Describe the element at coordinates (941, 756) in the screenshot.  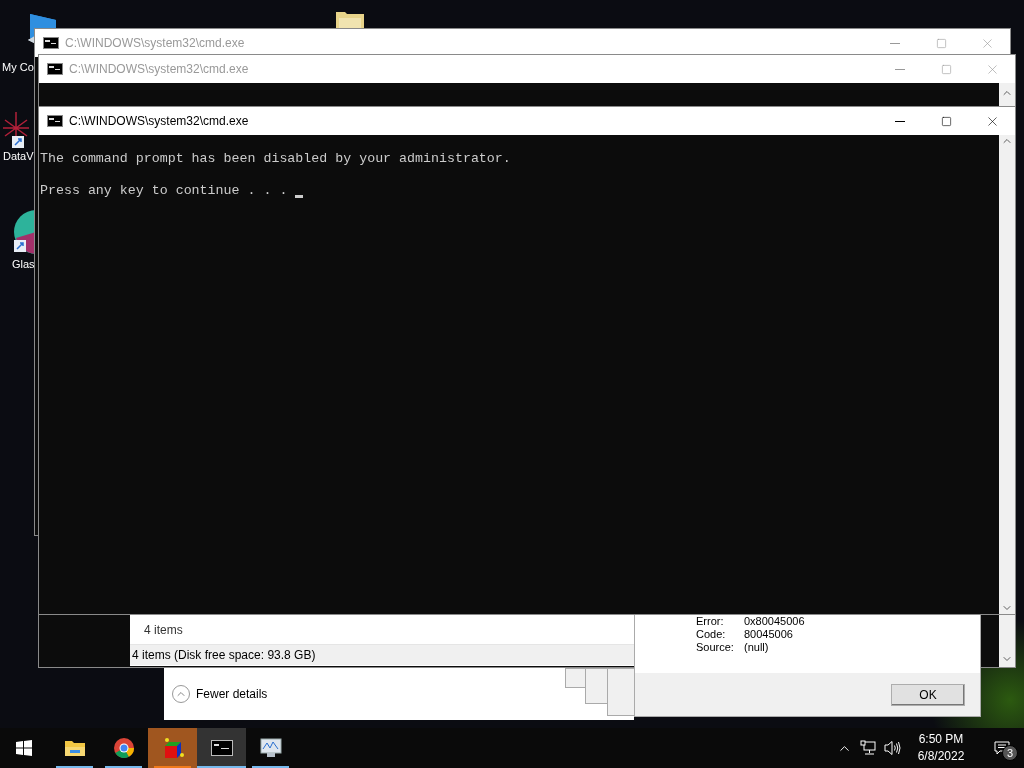
I see `clock-date: 6/8/2022` at that location.